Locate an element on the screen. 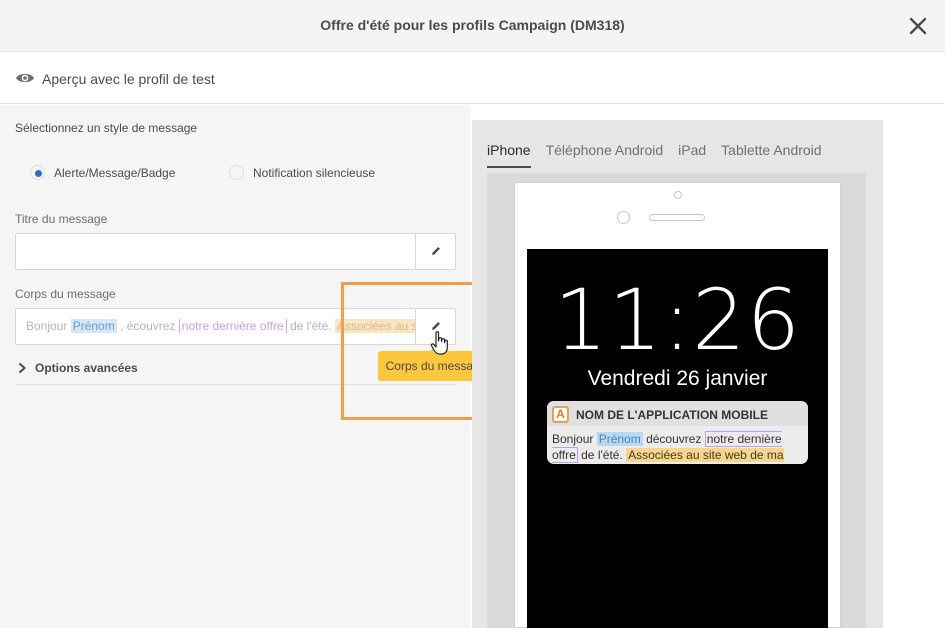 The image size is (945, 628). hand-cursor-icon is located at coordinates (440, 345).